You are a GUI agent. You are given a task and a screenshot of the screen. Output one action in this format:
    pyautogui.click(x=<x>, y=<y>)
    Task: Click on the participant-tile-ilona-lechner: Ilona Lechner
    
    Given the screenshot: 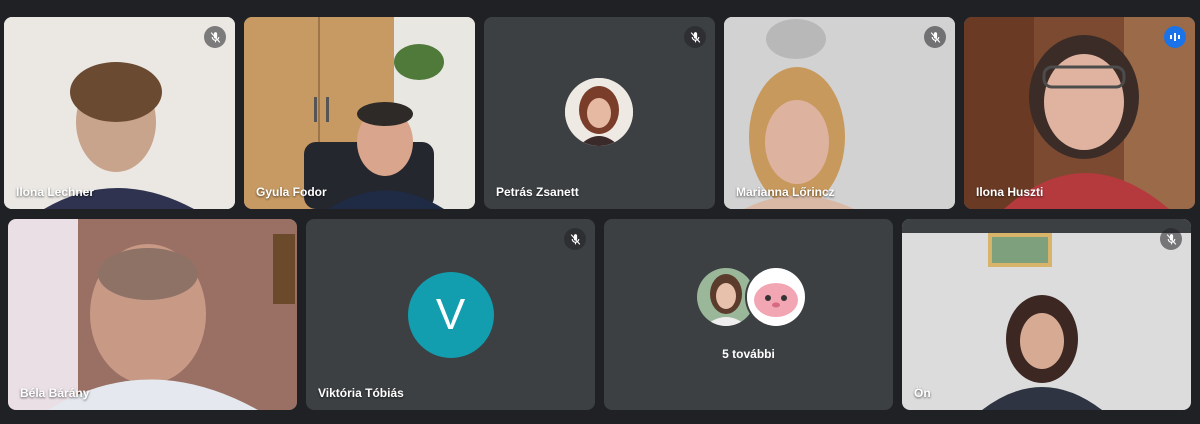 What is the action you would take?
    pyautogui.click(x=119, y=113)
    